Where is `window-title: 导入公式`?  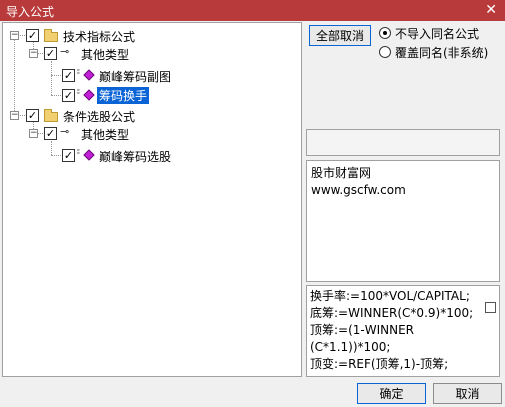
window-title: 导入公式 is located at coordinates (30, 12).